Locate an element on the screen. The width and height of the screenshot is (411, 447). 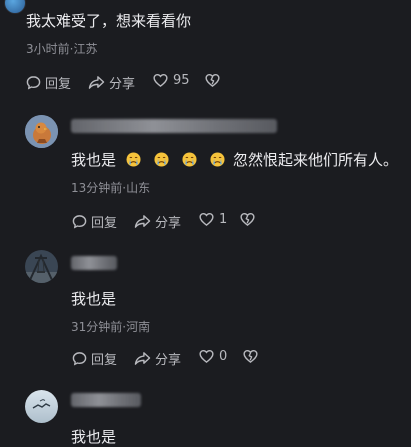
like-button: 1 is located at coordinates (213, 219).